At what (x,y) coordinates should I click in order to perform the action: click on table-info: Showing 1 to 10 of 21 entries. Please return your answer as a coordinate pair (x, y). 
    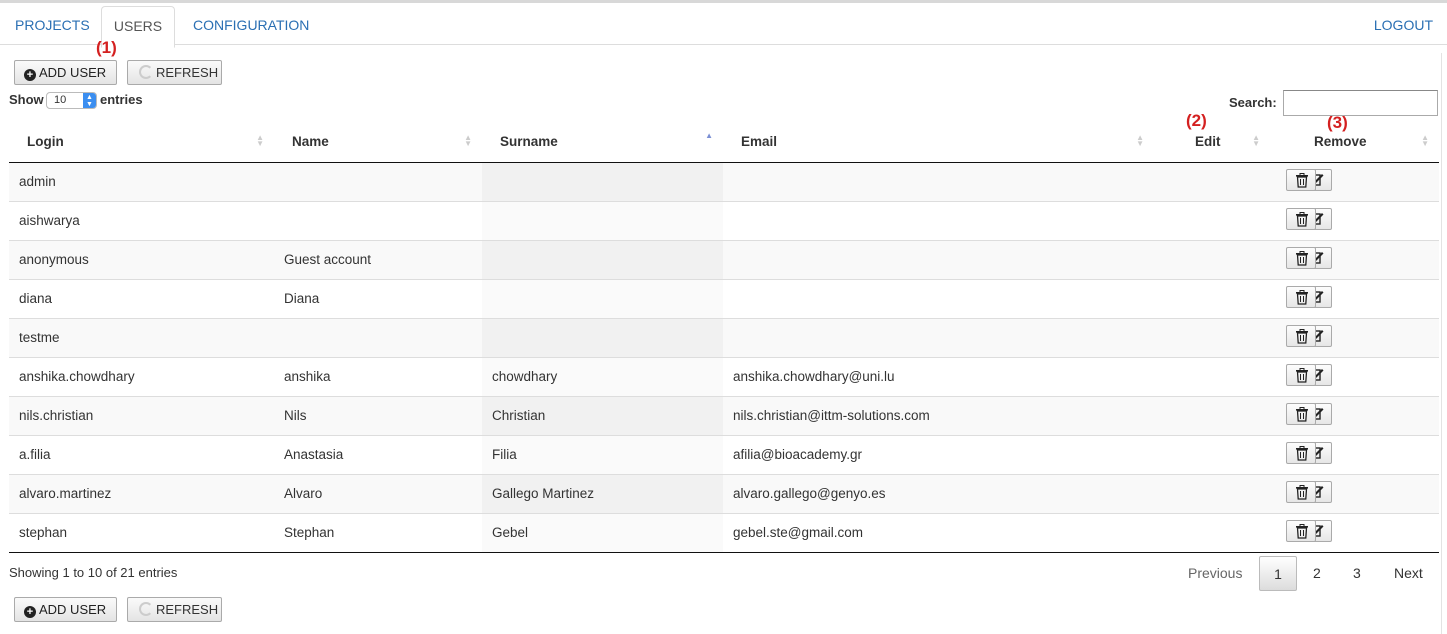
    Looking at the image, I should click on (93, 572).